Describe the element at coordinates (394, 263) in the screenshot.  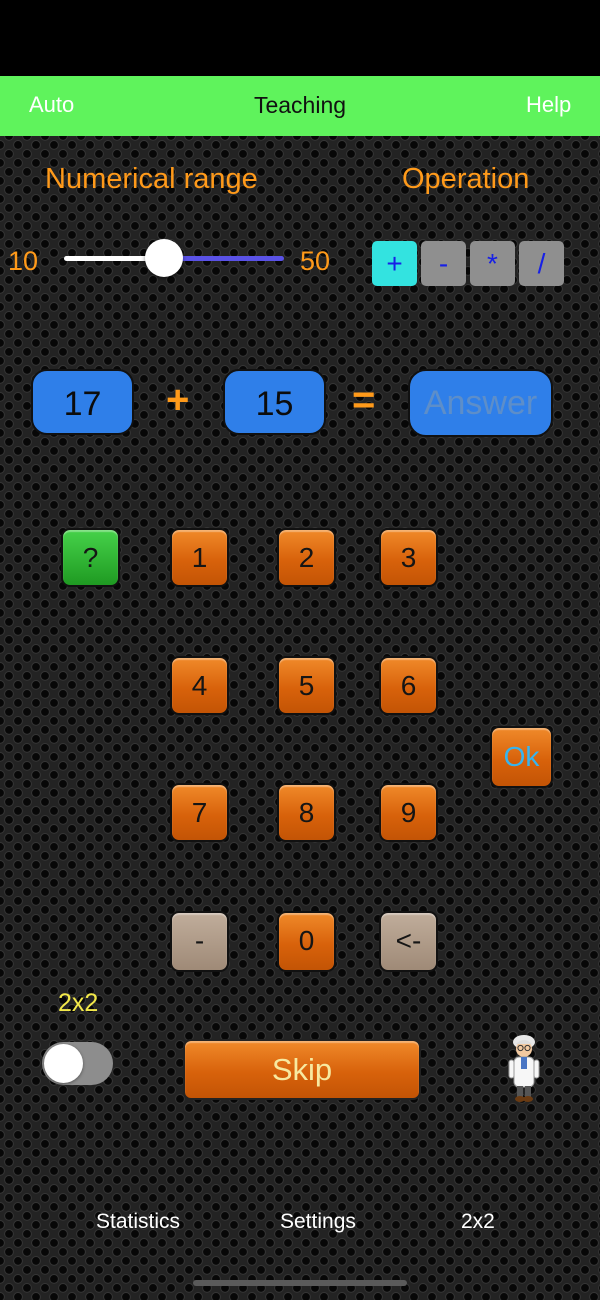
I see `op-add-button: +` at that location.